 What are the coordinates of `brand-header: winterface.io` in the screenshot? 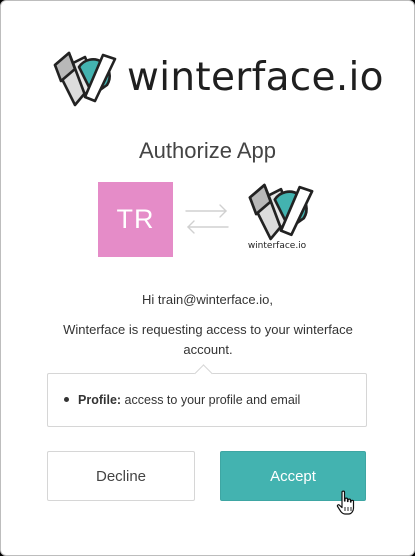 It's located at (218, 81).